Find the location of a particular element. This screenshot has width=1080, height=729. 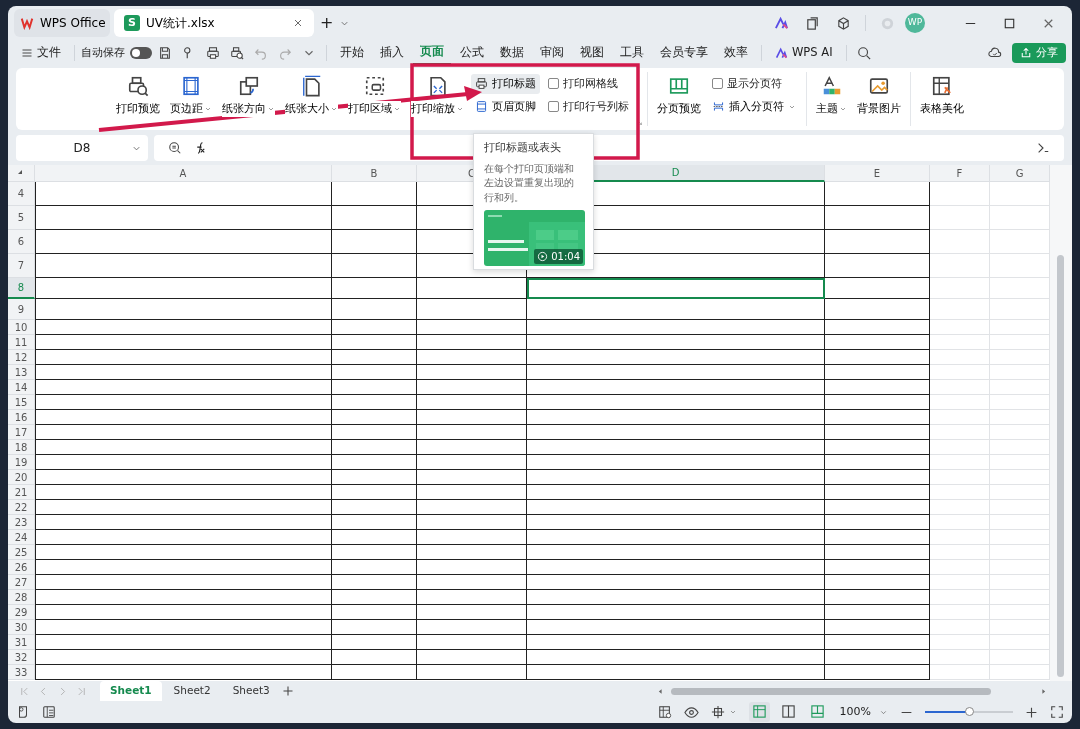

add-sheet-icon is located at coordinates (287, 691).